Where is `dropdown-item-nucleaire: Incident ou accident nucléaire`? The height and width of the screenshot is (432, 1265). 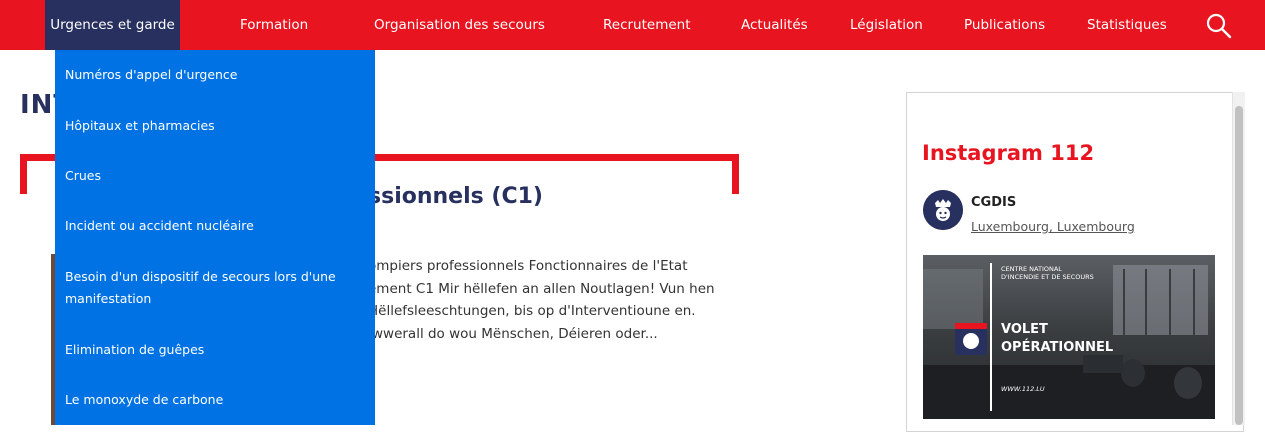 dropdown-item-nucleaire: Incident ou accident nucléaire is located at coordinates (210, 226).